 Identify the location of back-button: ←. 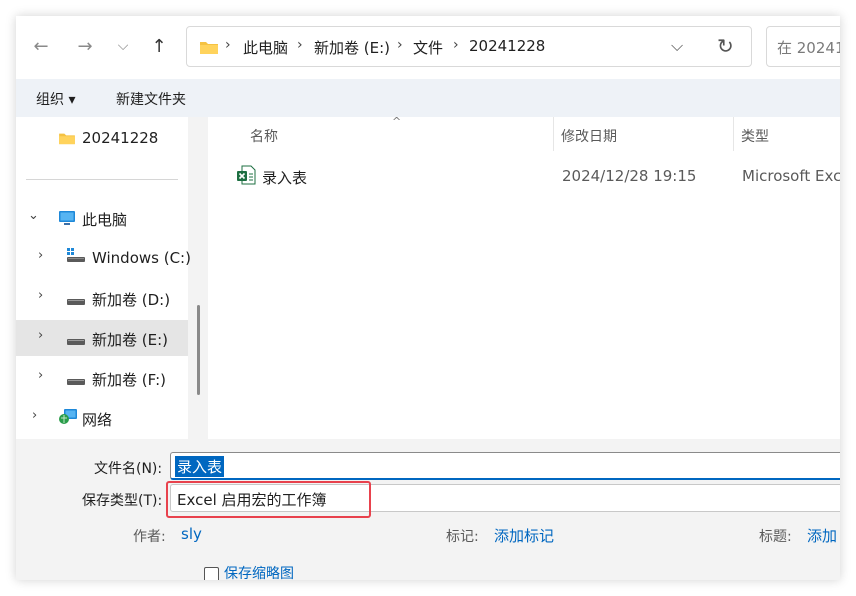
(41, 46).